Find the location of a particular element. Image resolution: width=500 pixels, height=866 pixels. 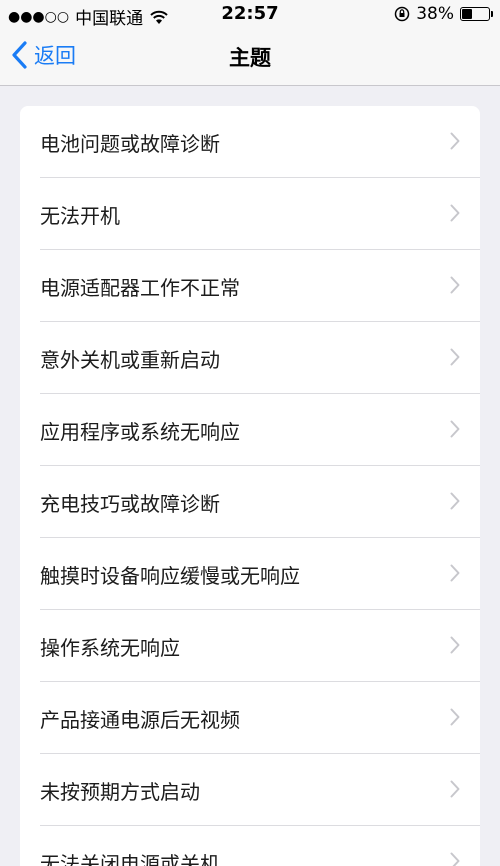

list-item: 操作系统无响应 is located at coordinates (250, 646).